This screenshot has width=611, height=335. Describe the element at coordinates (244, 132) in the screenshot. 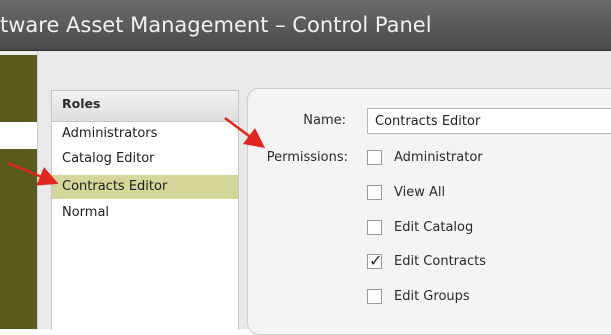

I see `arrow-to-permissions` at that location.